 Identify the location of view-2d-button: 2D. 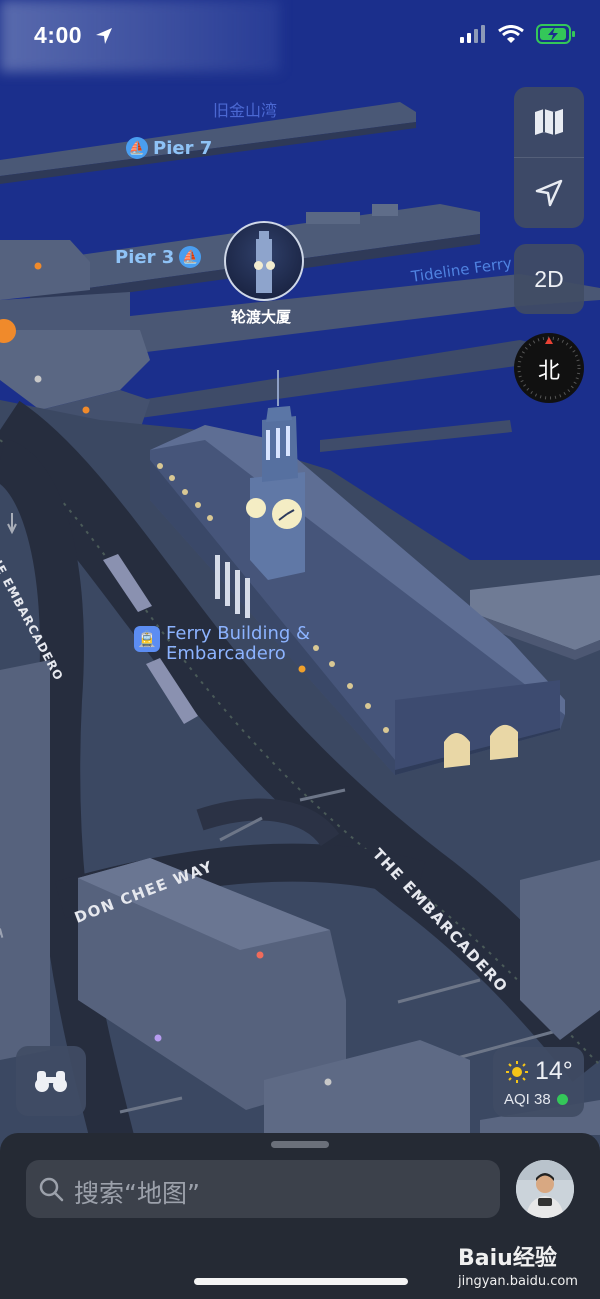
(549, 279).